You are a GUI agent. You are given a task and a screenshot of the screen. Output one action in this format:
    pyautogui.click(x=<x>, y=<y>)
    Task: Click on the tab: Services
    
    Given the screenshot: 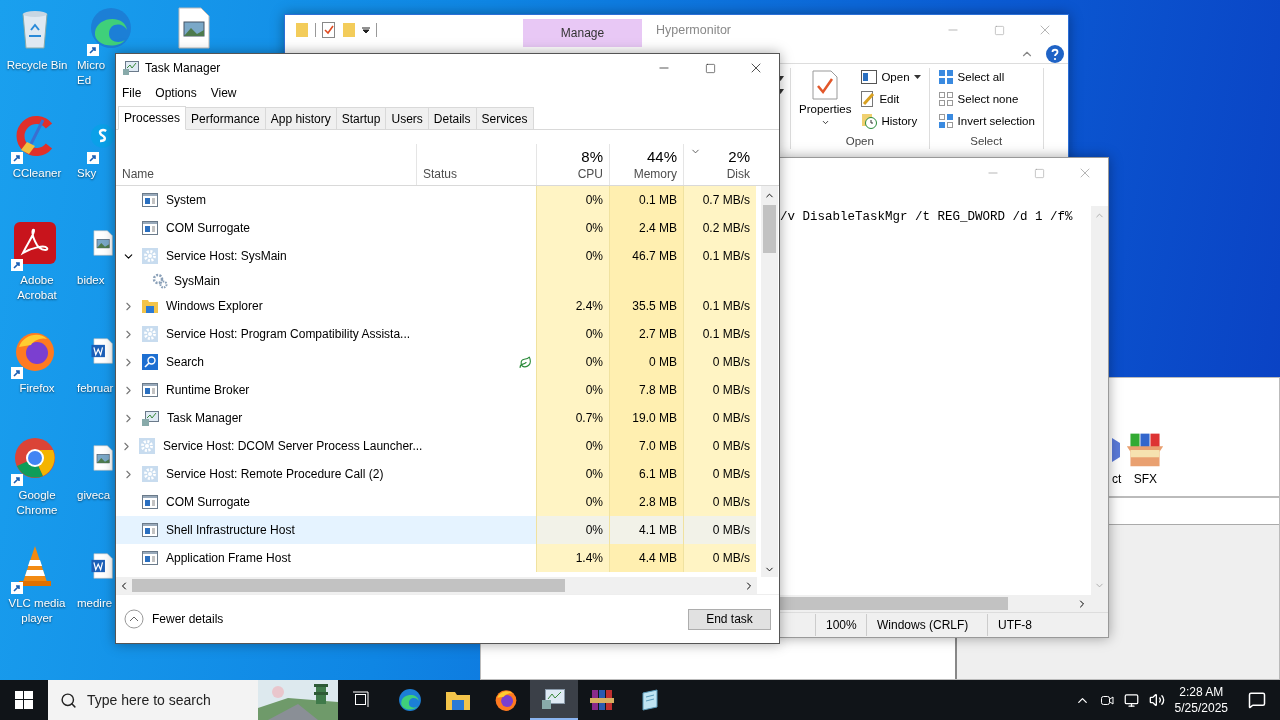 What is the action you would take?
    pyautogui.click(x=504, y=118)
    